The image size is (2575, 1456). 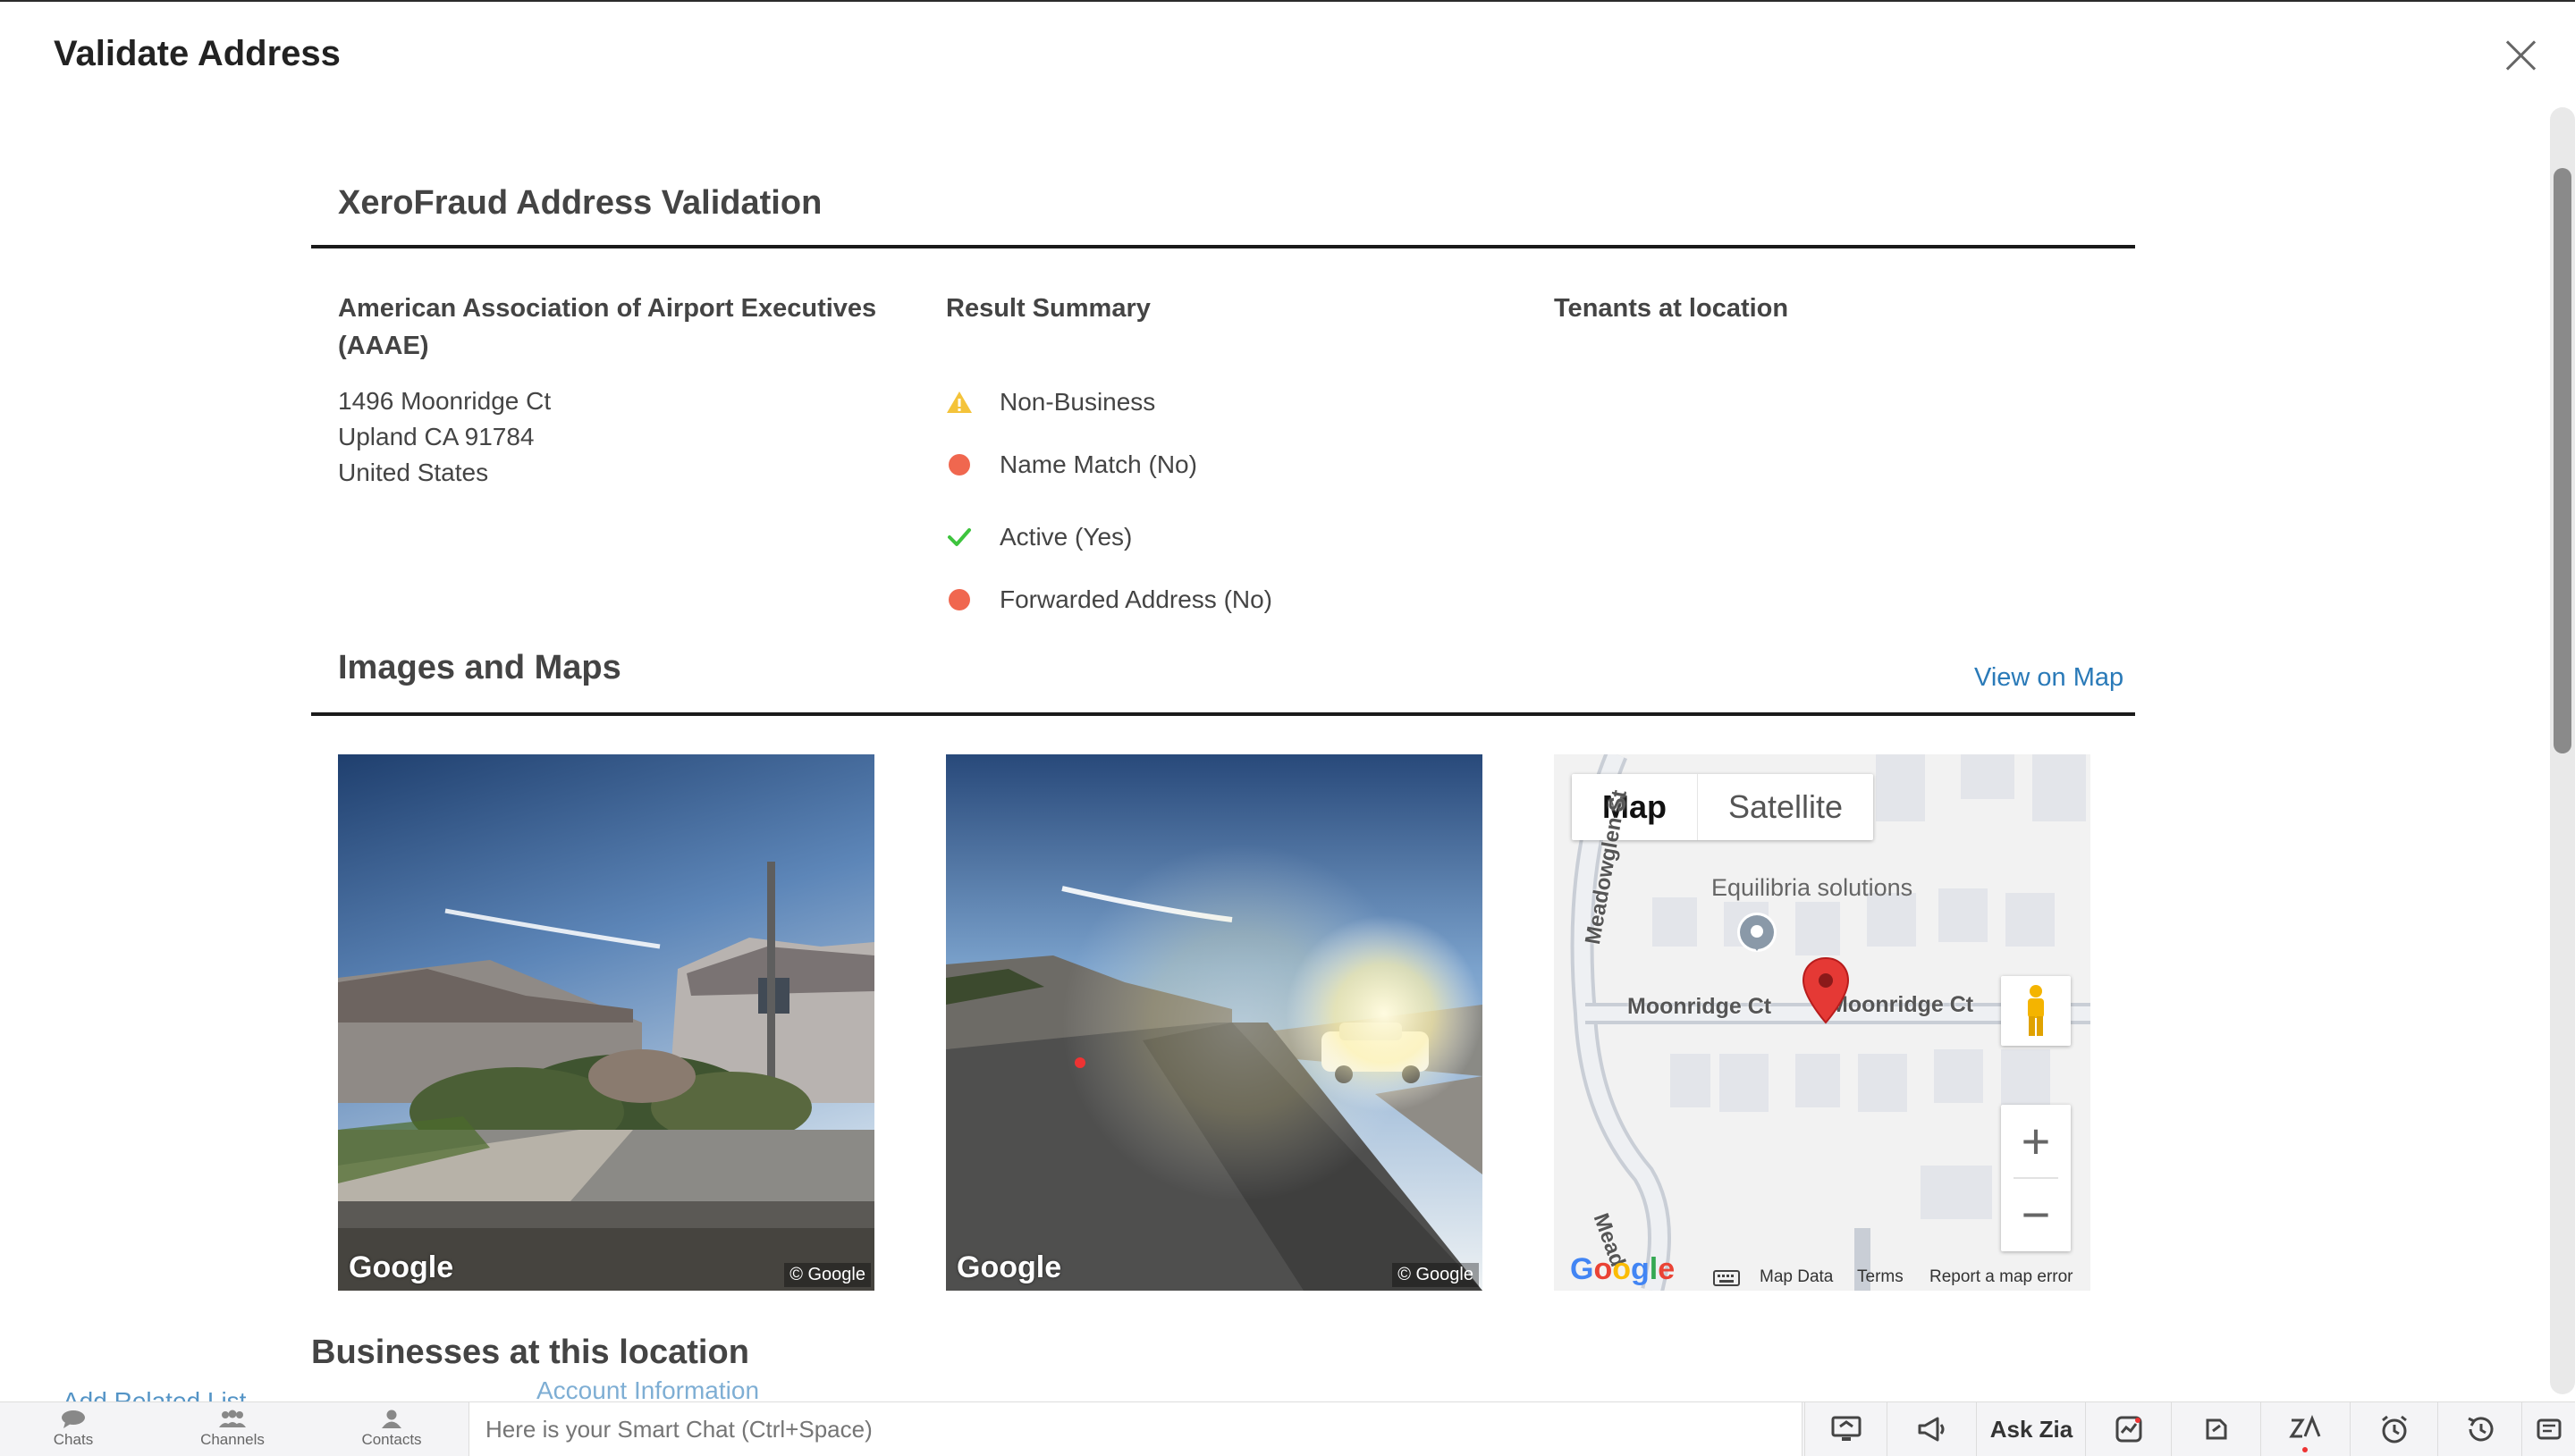 What do you see at coordinates (1223, 714) in the screenshot?
I see `images-divider` at bounding box center [1223, 714].